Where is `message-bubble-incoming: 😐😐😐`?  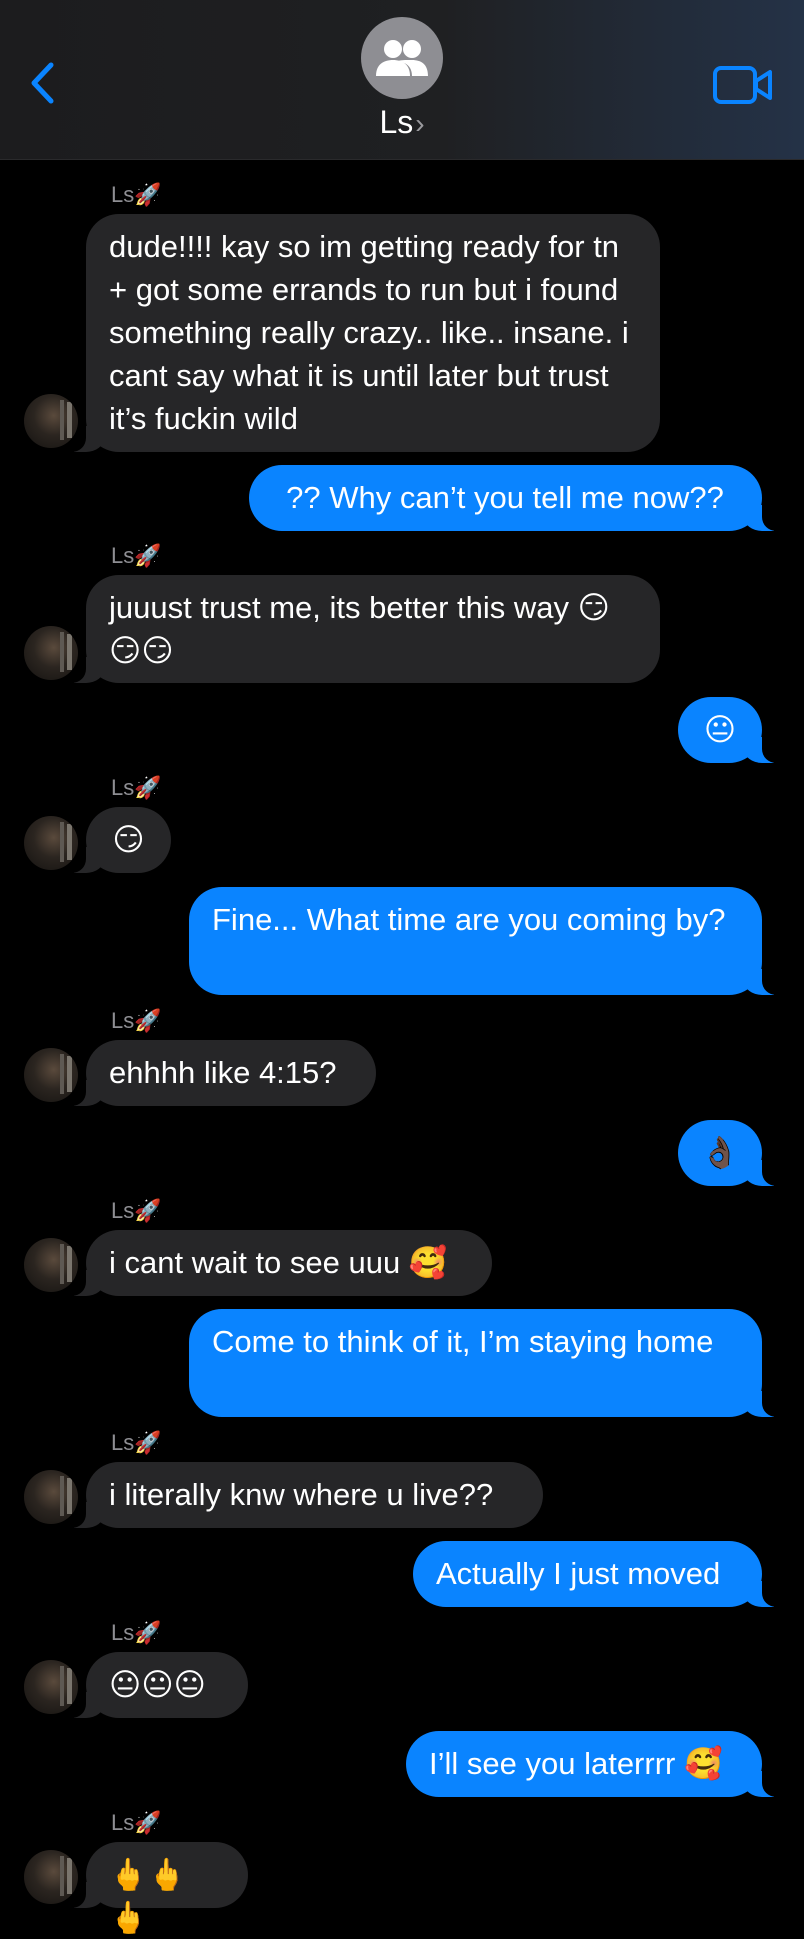
message-bubble-incoming: 😐😐😐 is located at coordinates (154, 1685).